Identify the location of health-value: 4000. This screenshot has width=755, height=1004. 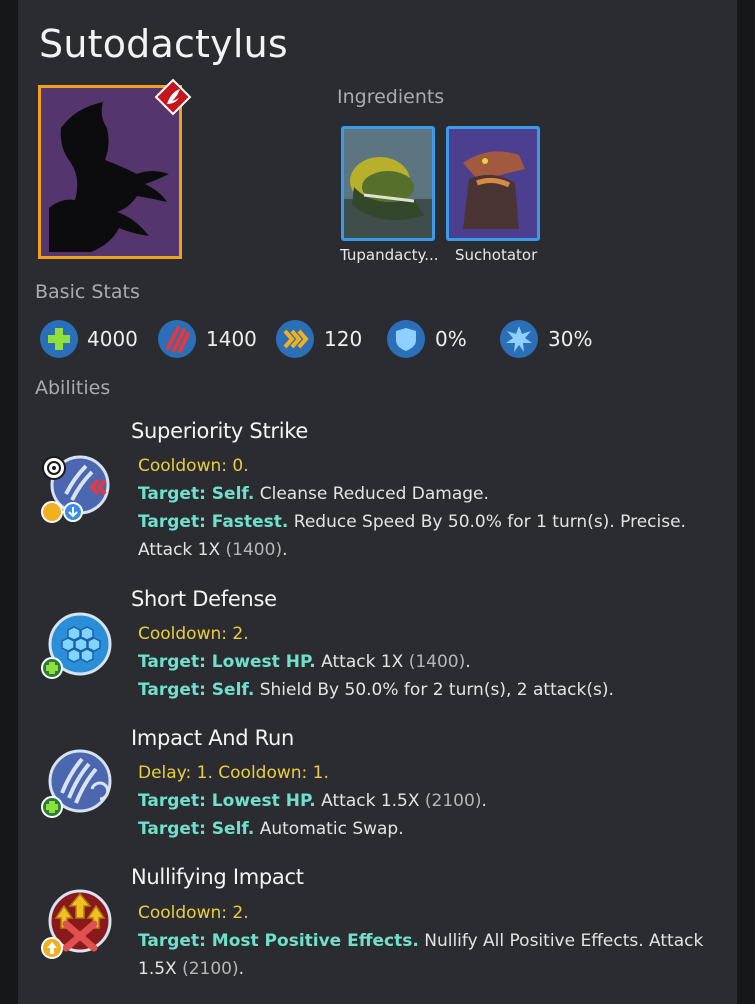
(112, 339).